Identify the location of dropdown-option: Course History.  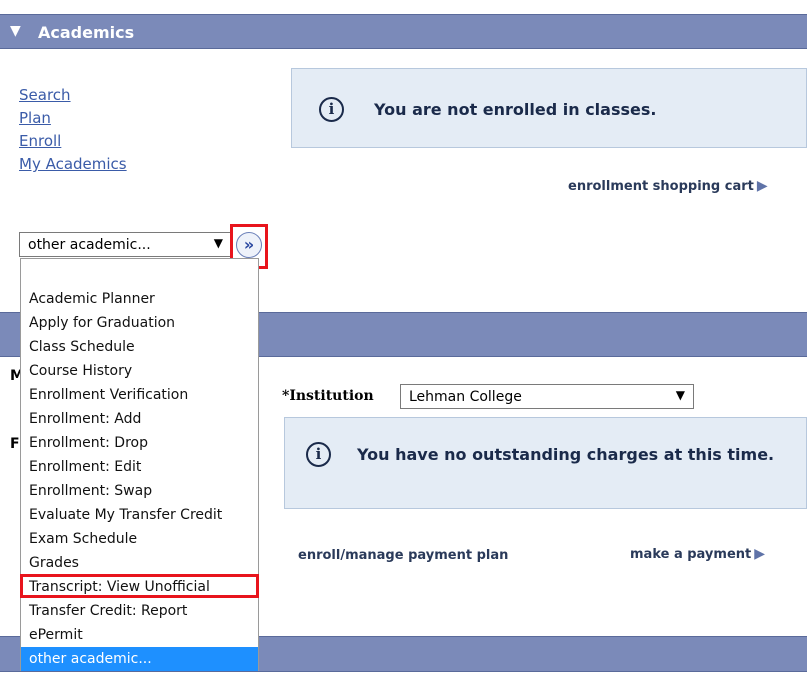
(139, 371).